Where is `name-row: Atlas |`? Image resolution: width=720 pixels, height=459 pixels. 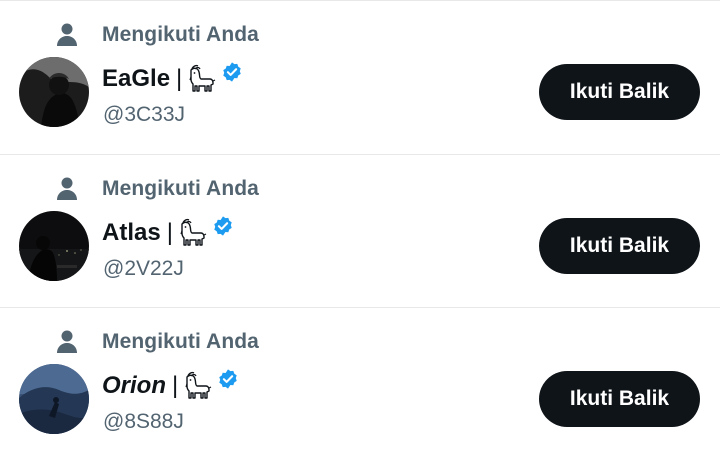 name-row: Atlas | is located at coordinates (168, 233).